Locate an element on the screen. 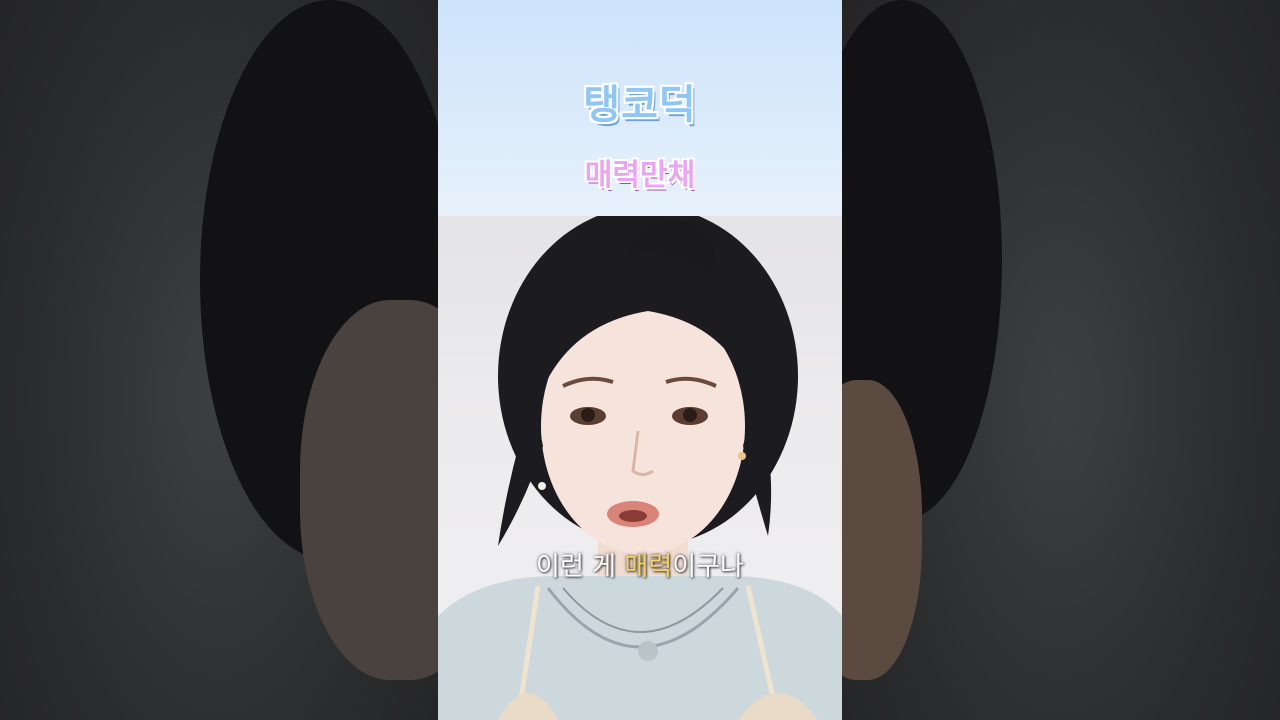  video-header-banner: 탱코덕 매력만채 is located at coordinates (640, 108).